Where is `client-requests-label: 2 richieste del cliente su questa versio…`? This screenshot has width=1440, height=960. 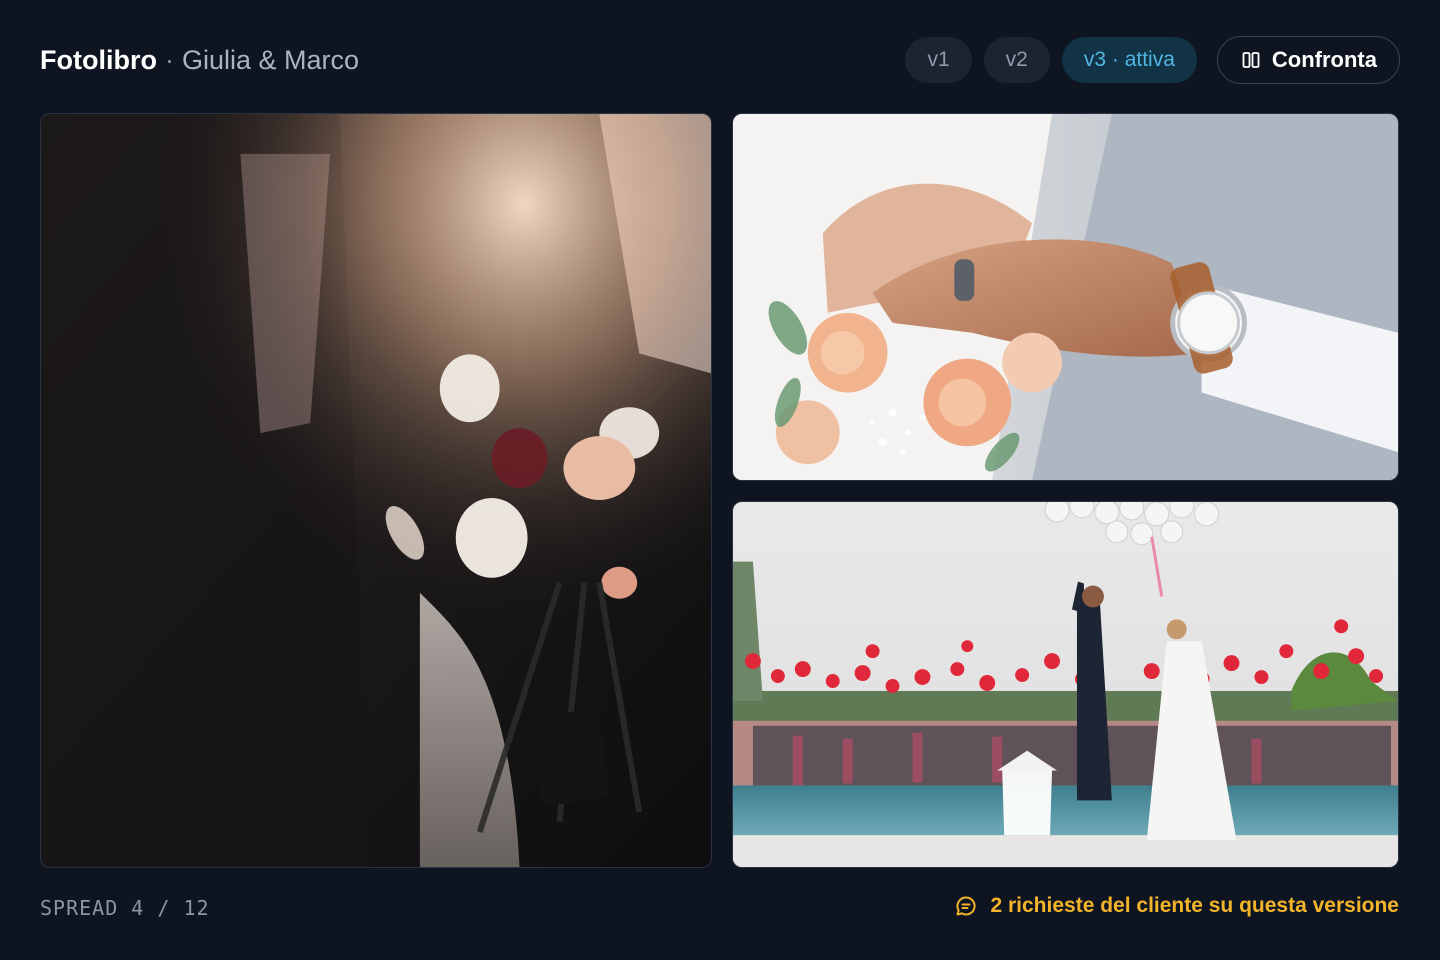
client-requests-label: 2 richieste del cliente su questa versio… is located at coordinates (1194, 905).